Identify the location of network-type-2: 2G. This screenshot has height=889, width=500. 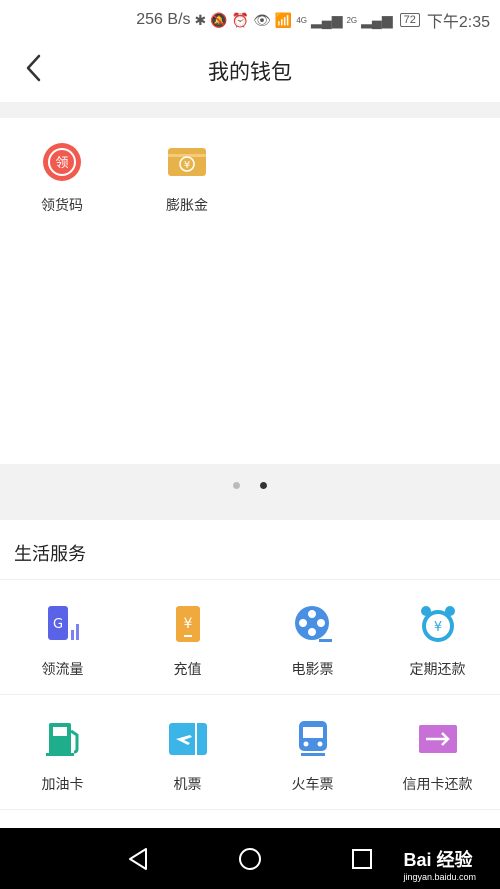
(352, 20).